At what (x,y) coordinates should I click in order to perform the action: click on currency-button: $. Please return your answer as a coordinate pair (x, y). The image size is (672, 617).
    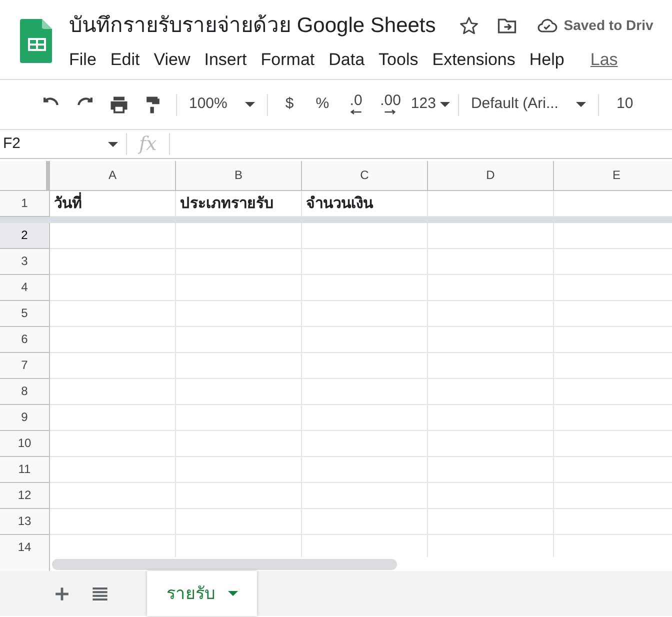
    Looking at the image, I should click on (289, 104).